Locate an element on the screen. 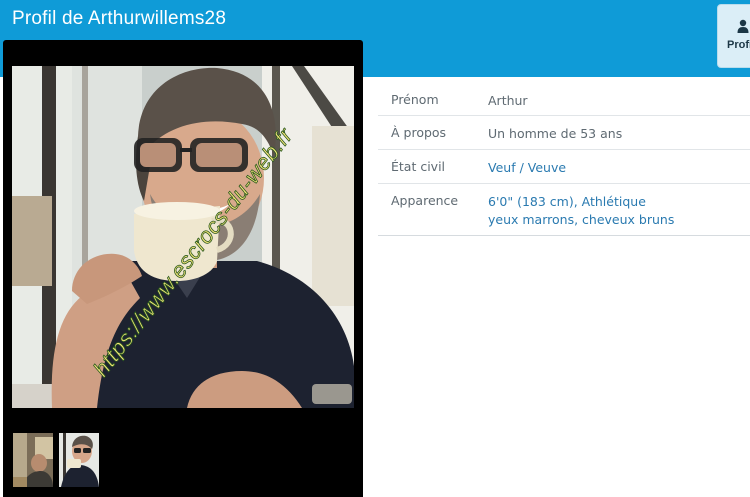 This screenshot has height=497, width=750. page-title: Profil de Arthurwillems28 is located at coordinates (119, 18).